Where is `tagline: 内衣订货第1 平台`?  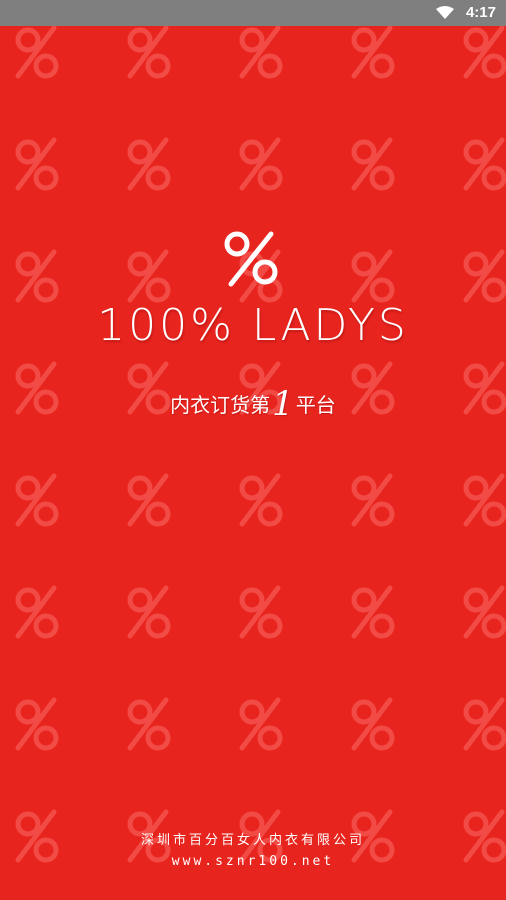
tagline: 内衣订货第1 平台 is located at coordinates (253, 404).